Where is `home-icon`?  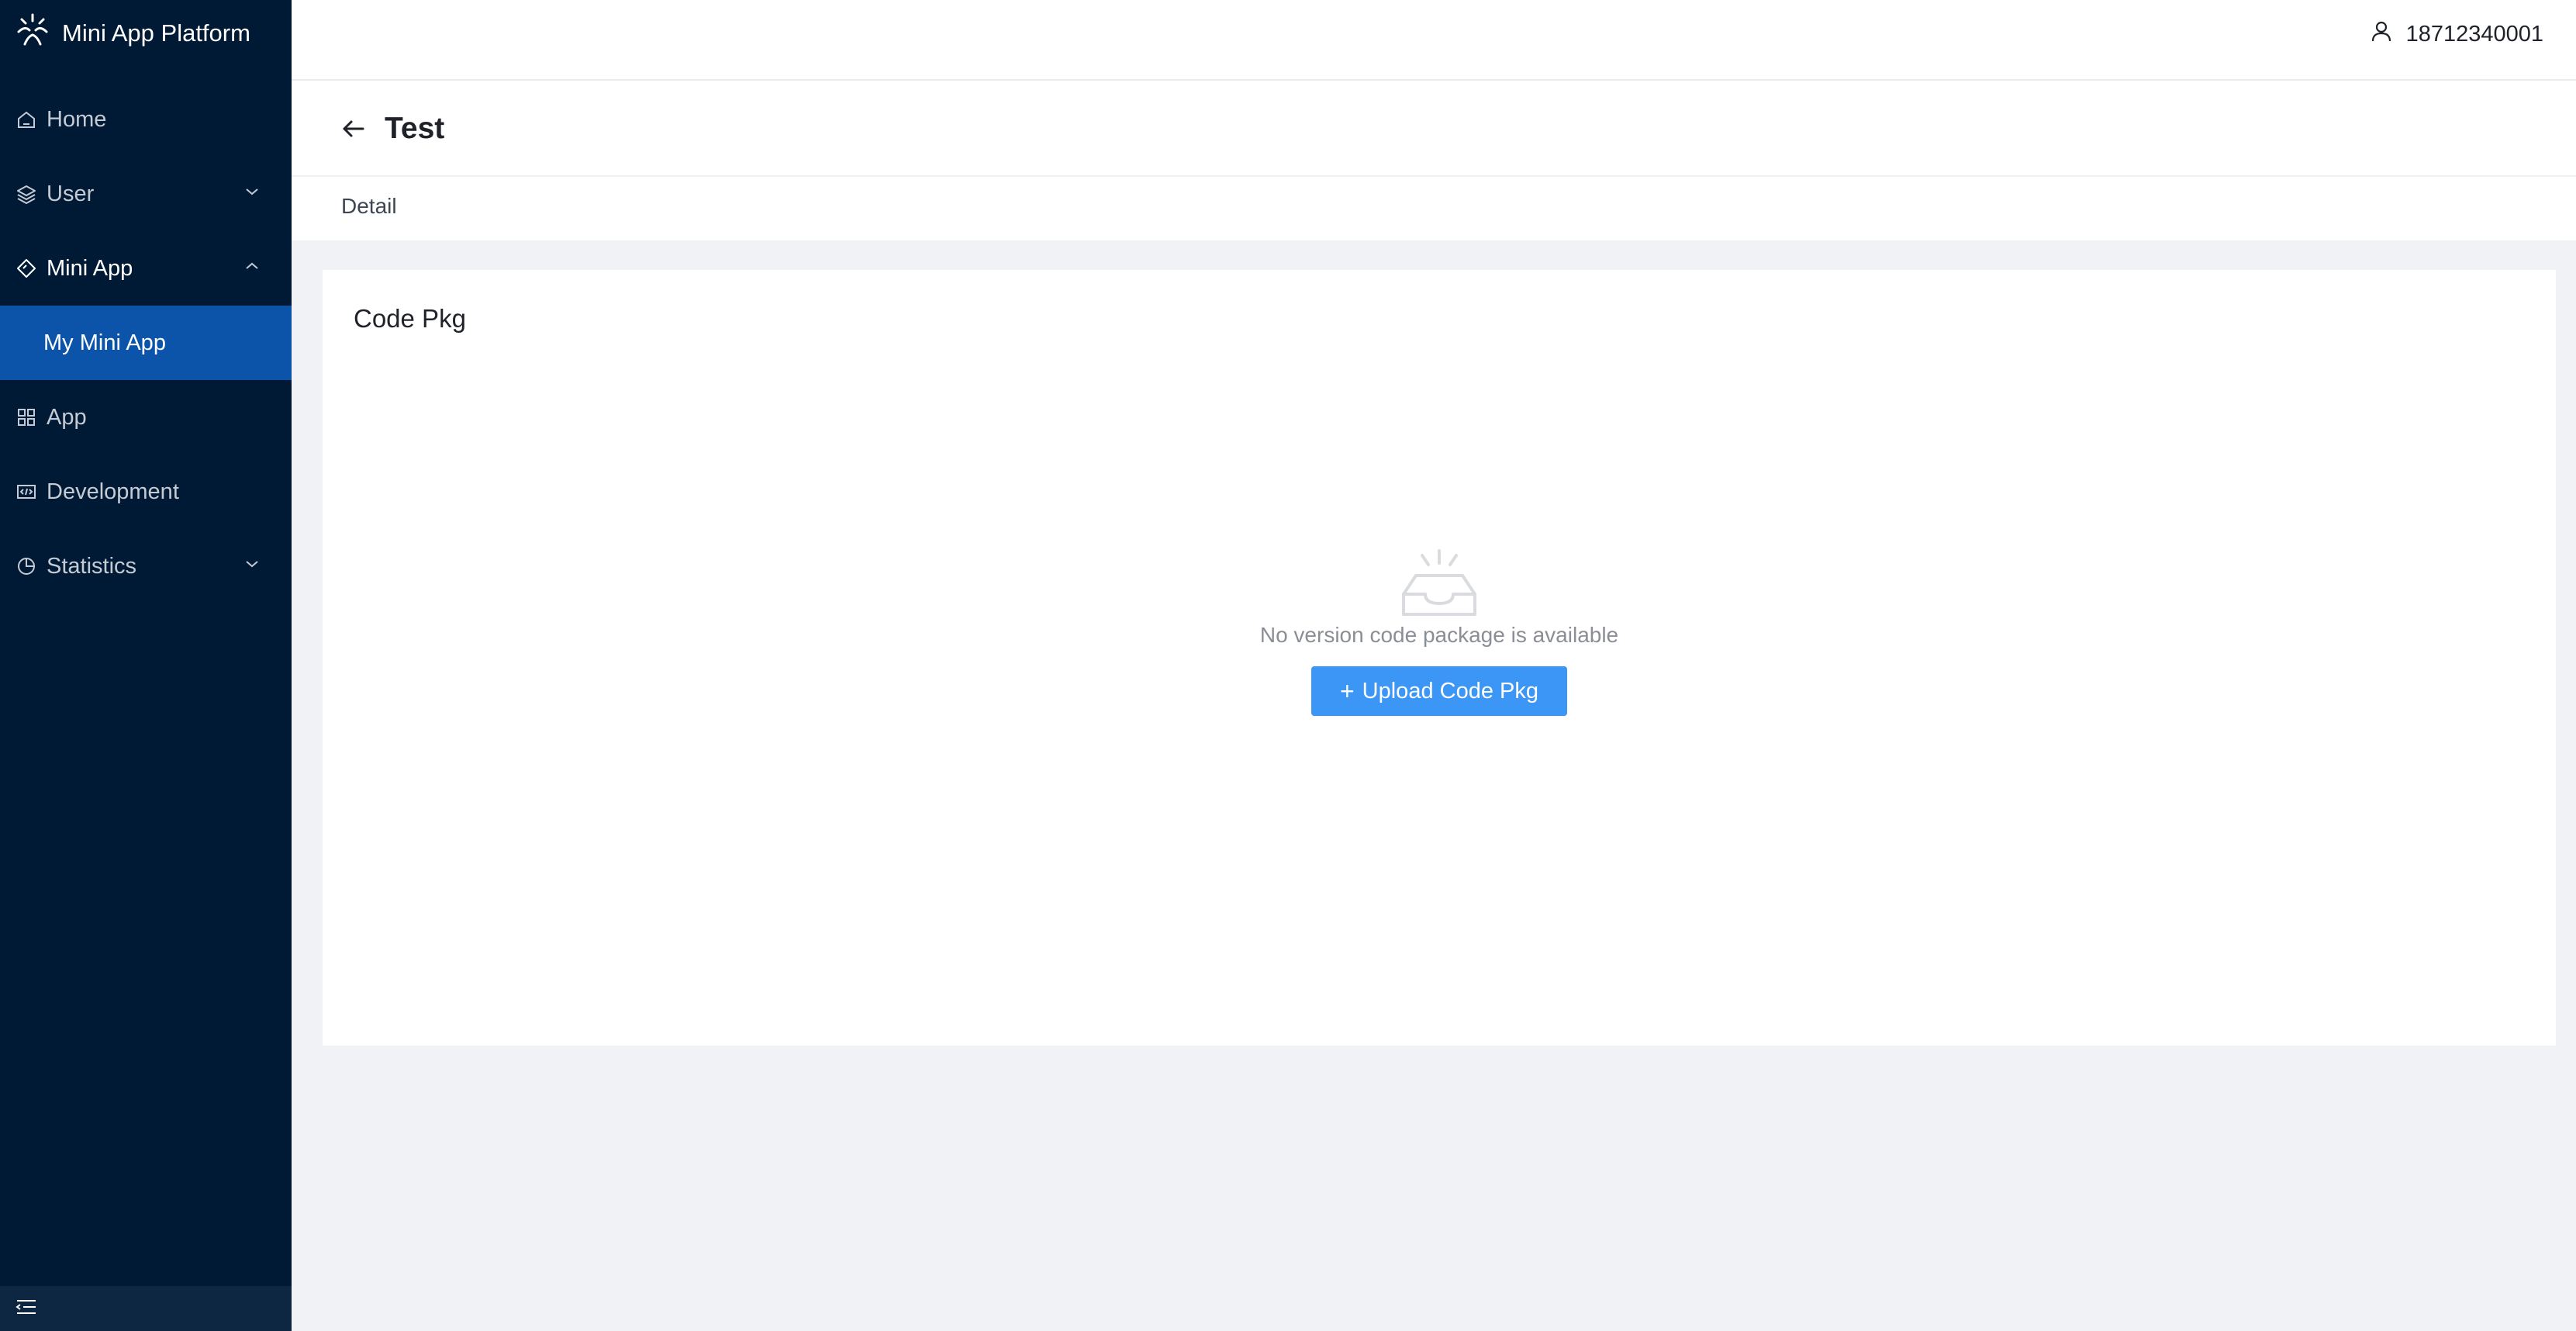 home-icon is located at coordinates (27, 119).